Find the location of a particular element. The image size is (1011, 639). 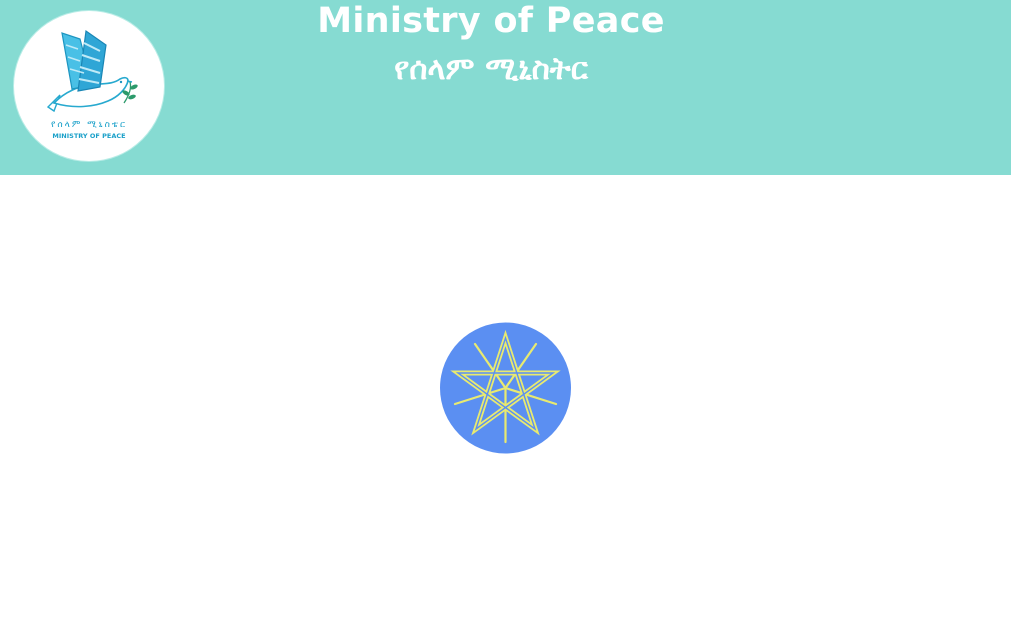

ethiopian-emblem-star-icon is located at coordinates (505, 388).